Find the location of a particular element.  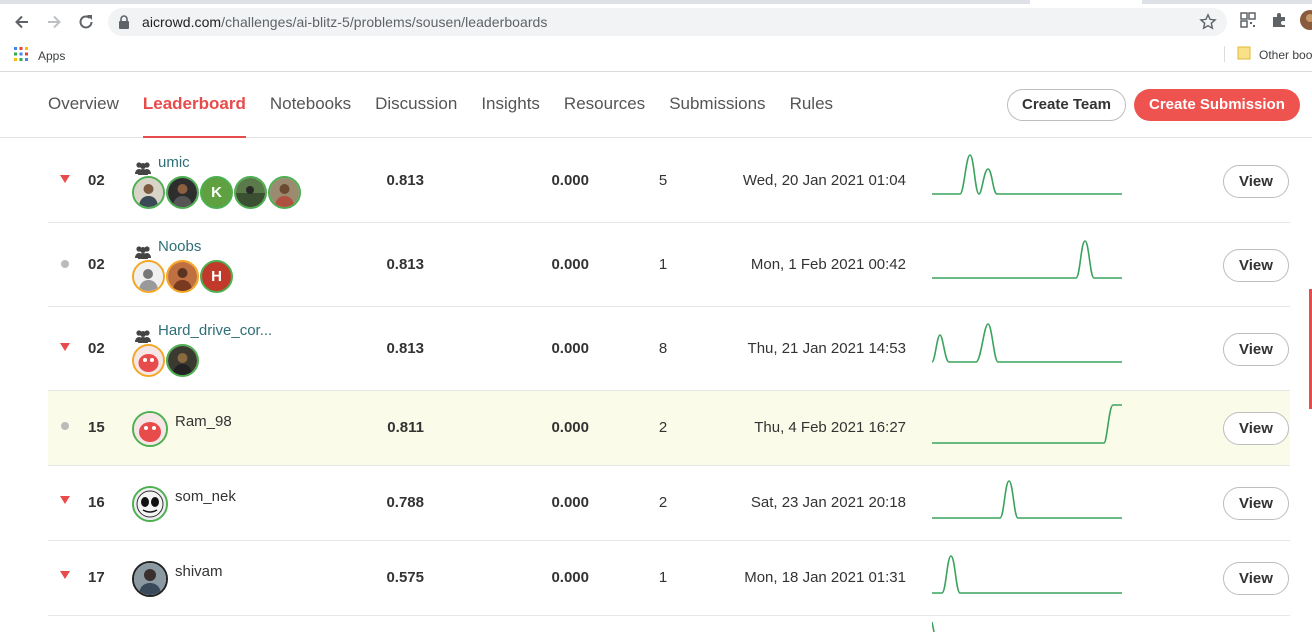

bookmark-star-icon is located at coordinates (1208, 24).